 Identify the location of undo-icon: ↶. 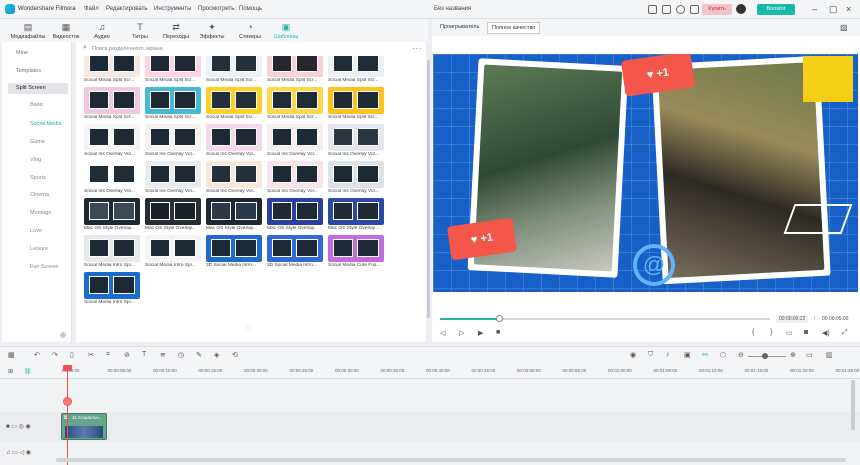
(37, 355).